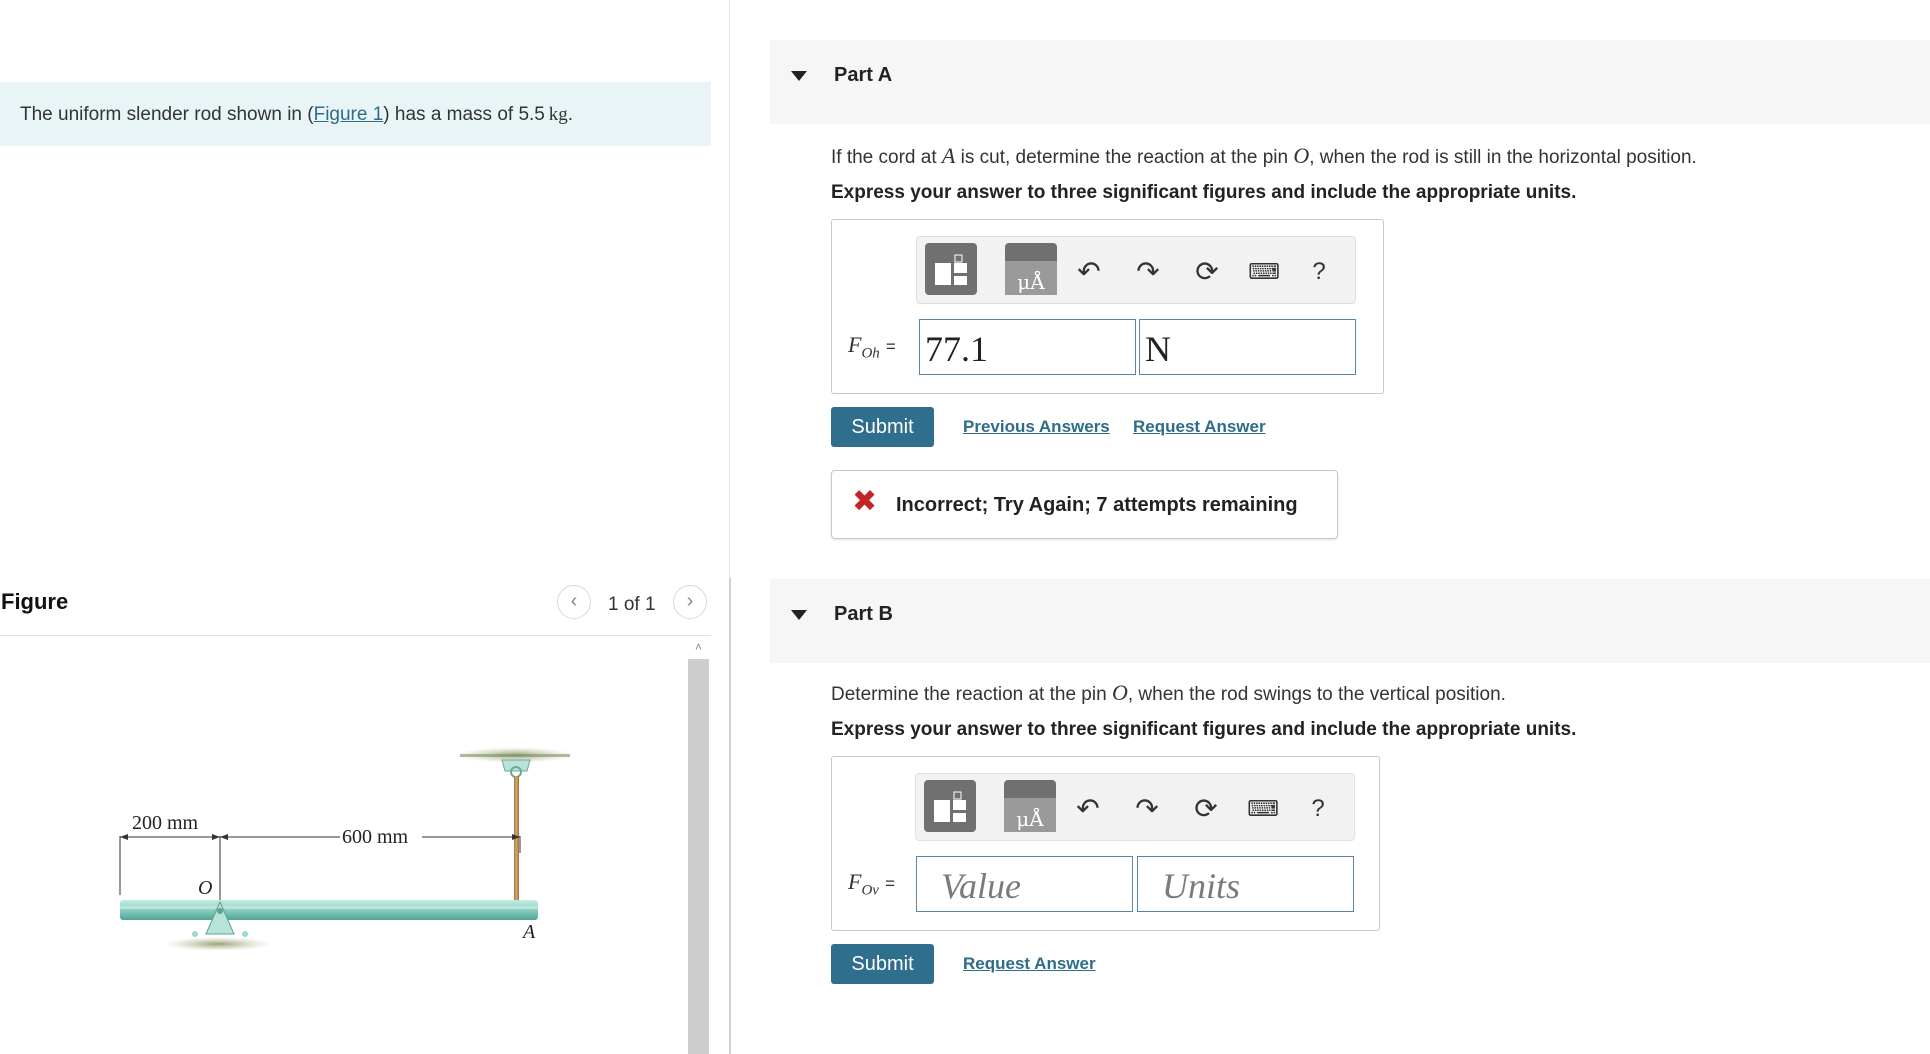  Describe the element at coordinates (1245, 884) in the screenshot. I see `part-b-units-input` at that location.